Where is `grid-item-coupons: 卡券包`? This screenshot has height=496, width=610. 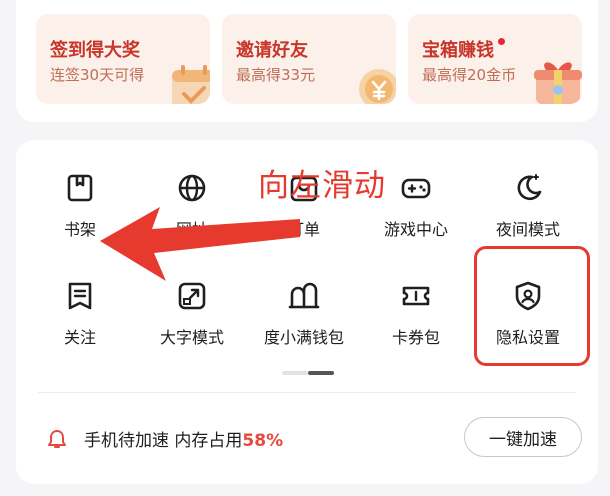
grid-item-coupons: 卡券包 is located at coordinates (416, 314).